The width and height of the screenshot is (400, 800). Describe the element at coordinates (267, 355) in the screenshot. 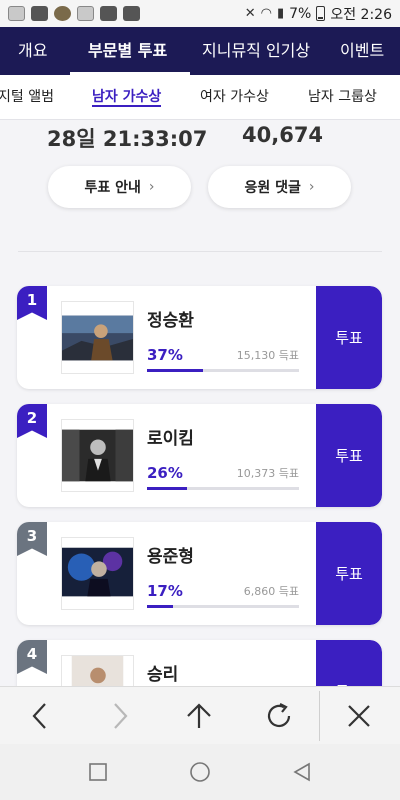

I see `vote-count: 15,130 득표` at that location.